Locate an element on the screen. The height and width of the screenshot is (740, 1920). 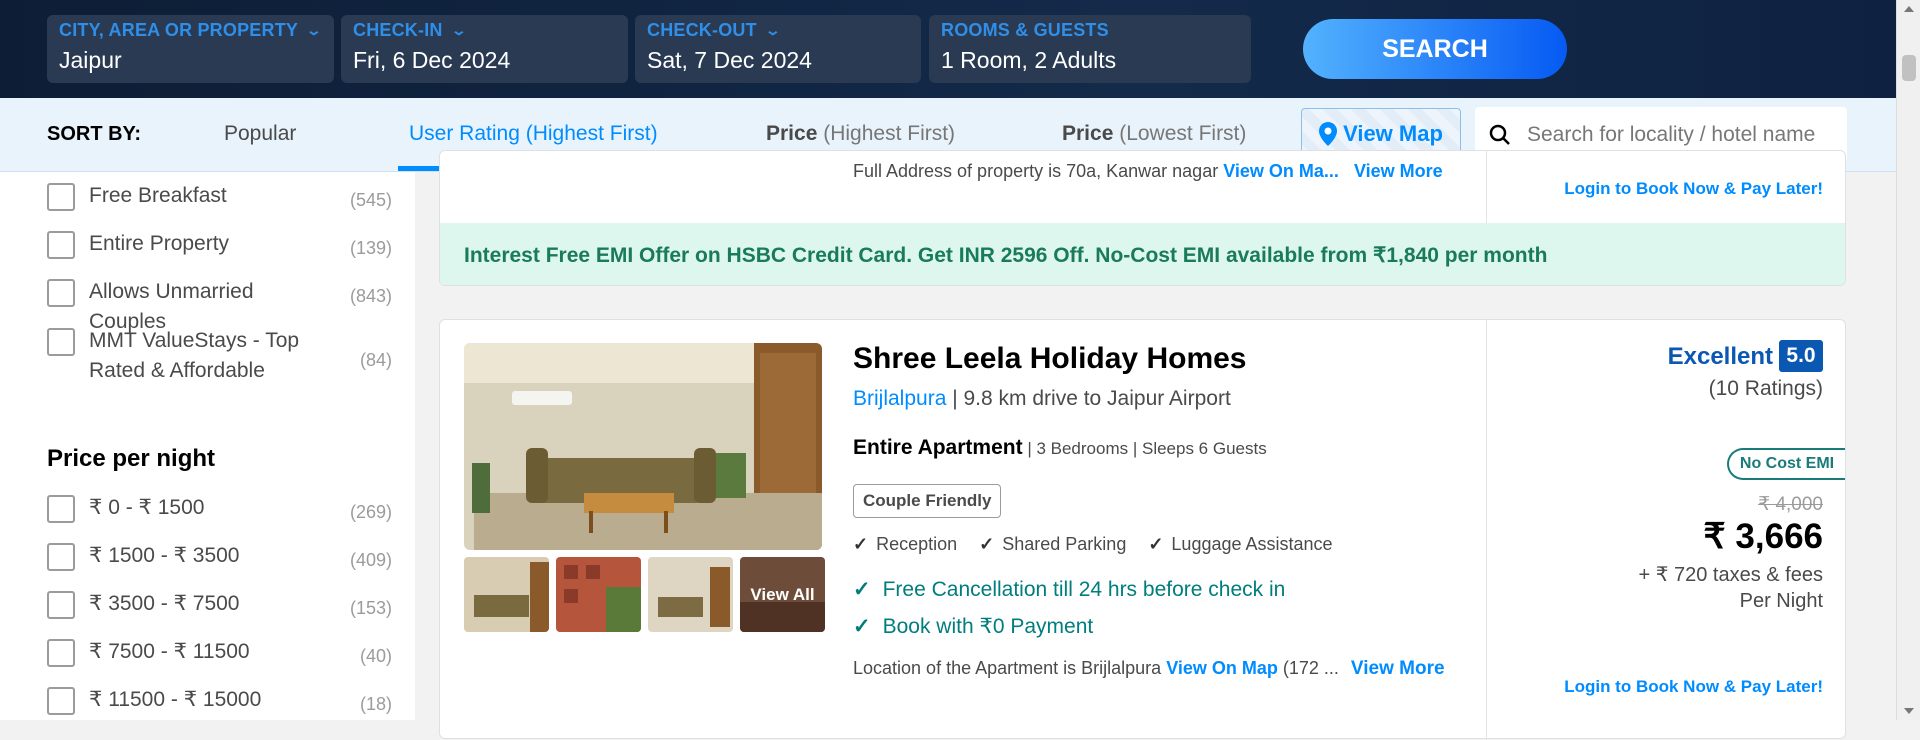
checkout-field: CHECK-OUT ⌄ Sat, 7 Dec 2024 is located at coordinates (778, 49).